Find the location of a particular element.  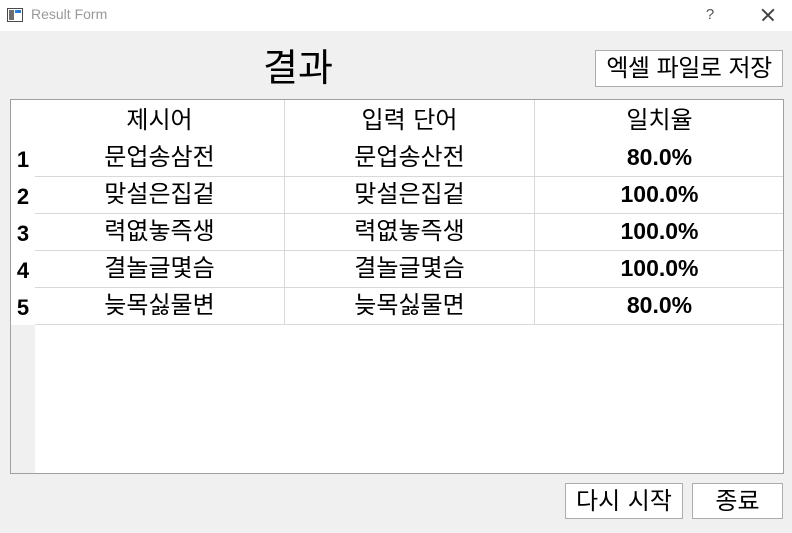

input-cell: 맞설은집겉 is located at coordinates (410, 195).